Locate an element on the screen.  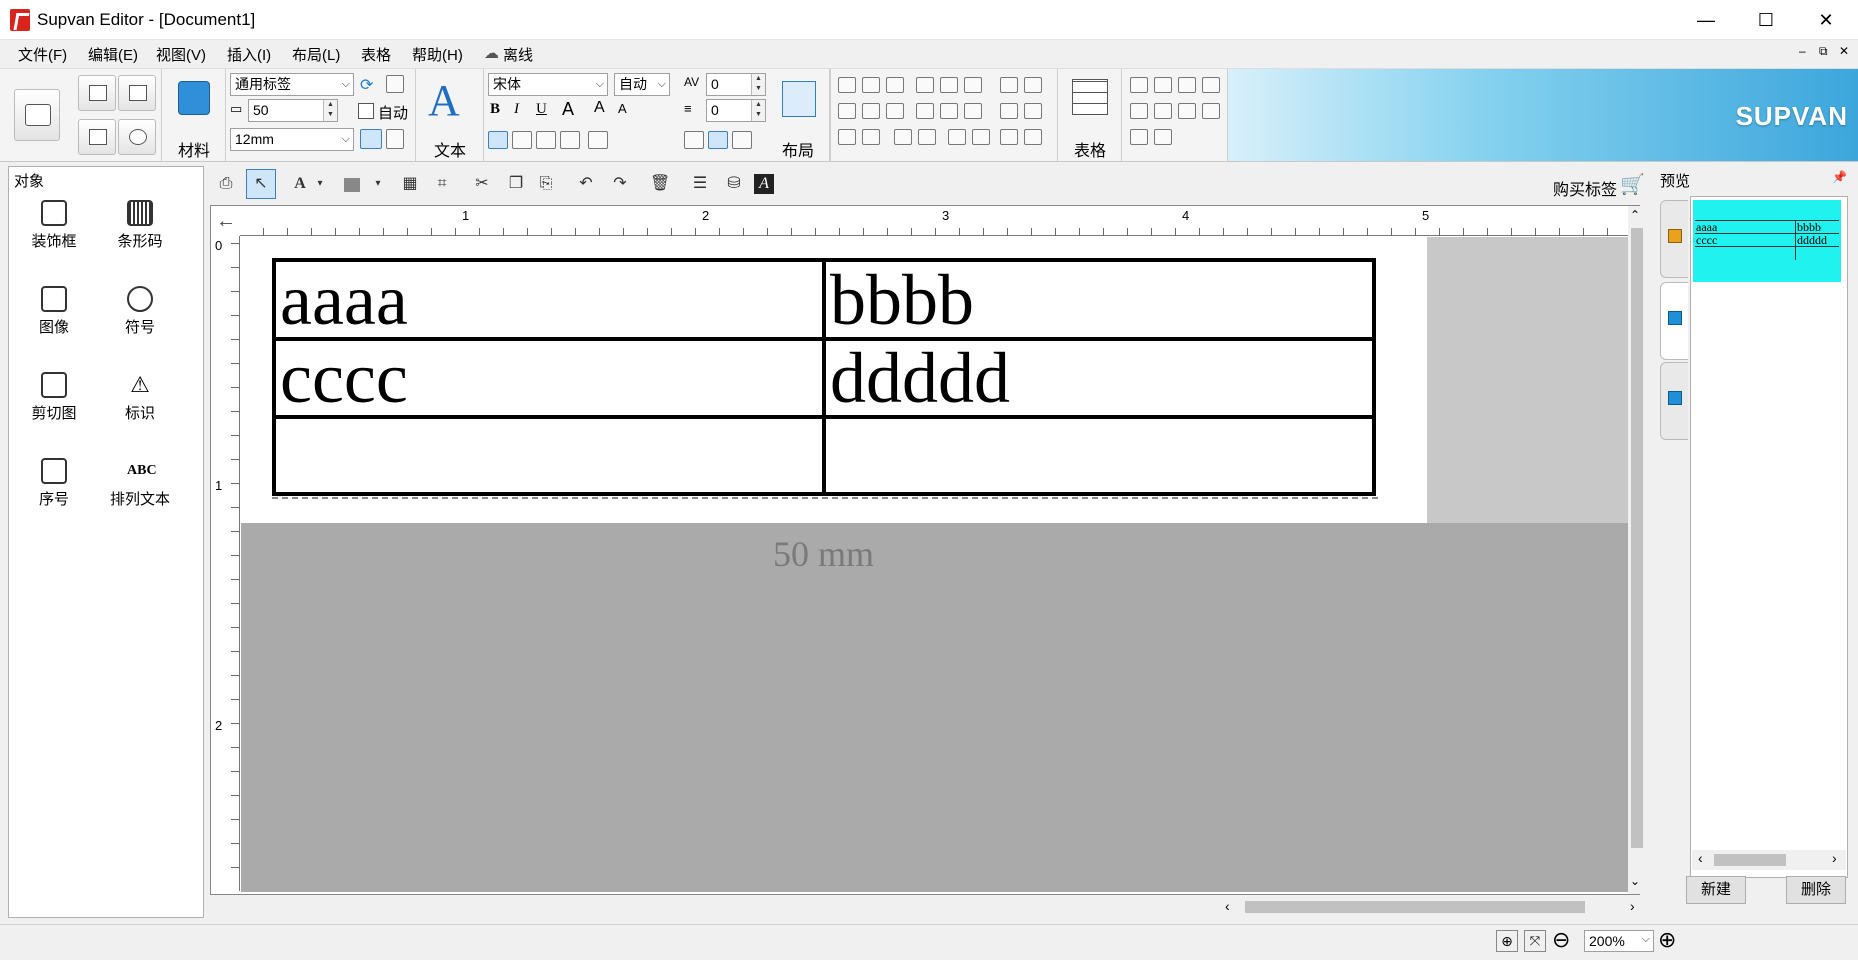
zoom-in-region-icon: ⊕ is located at coordinates (1507, 941).